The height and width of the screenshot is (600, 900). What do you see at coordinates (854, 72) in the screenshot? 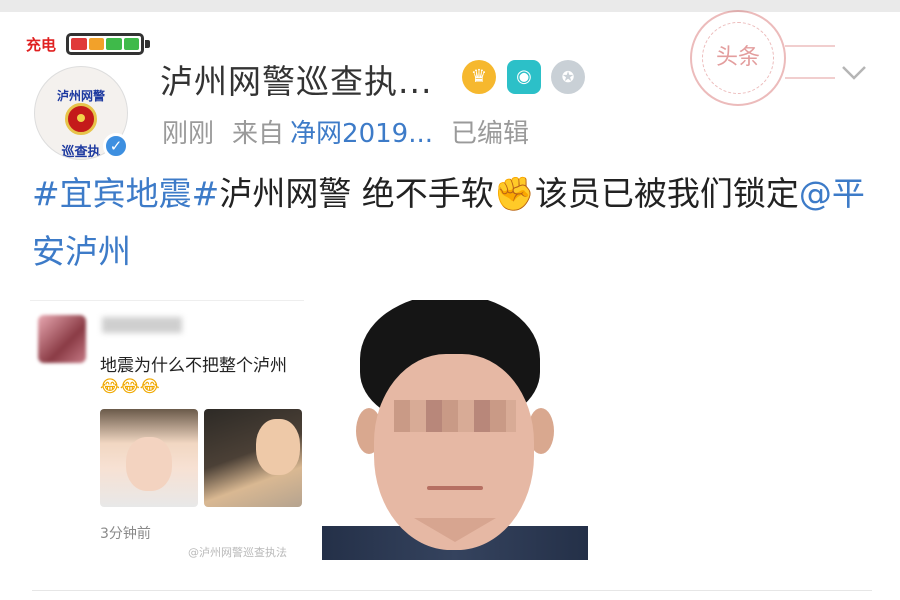
I see `chevron-down-icon` at bounding box center [854, 72].